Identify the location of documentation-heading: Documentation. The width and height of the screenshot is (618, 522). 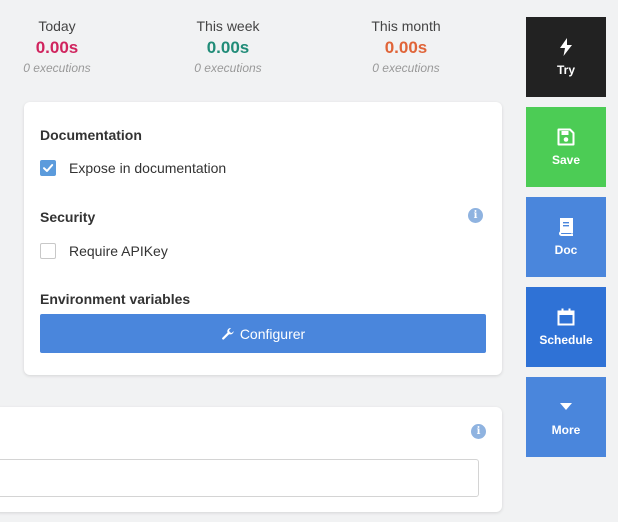
(91, 135).